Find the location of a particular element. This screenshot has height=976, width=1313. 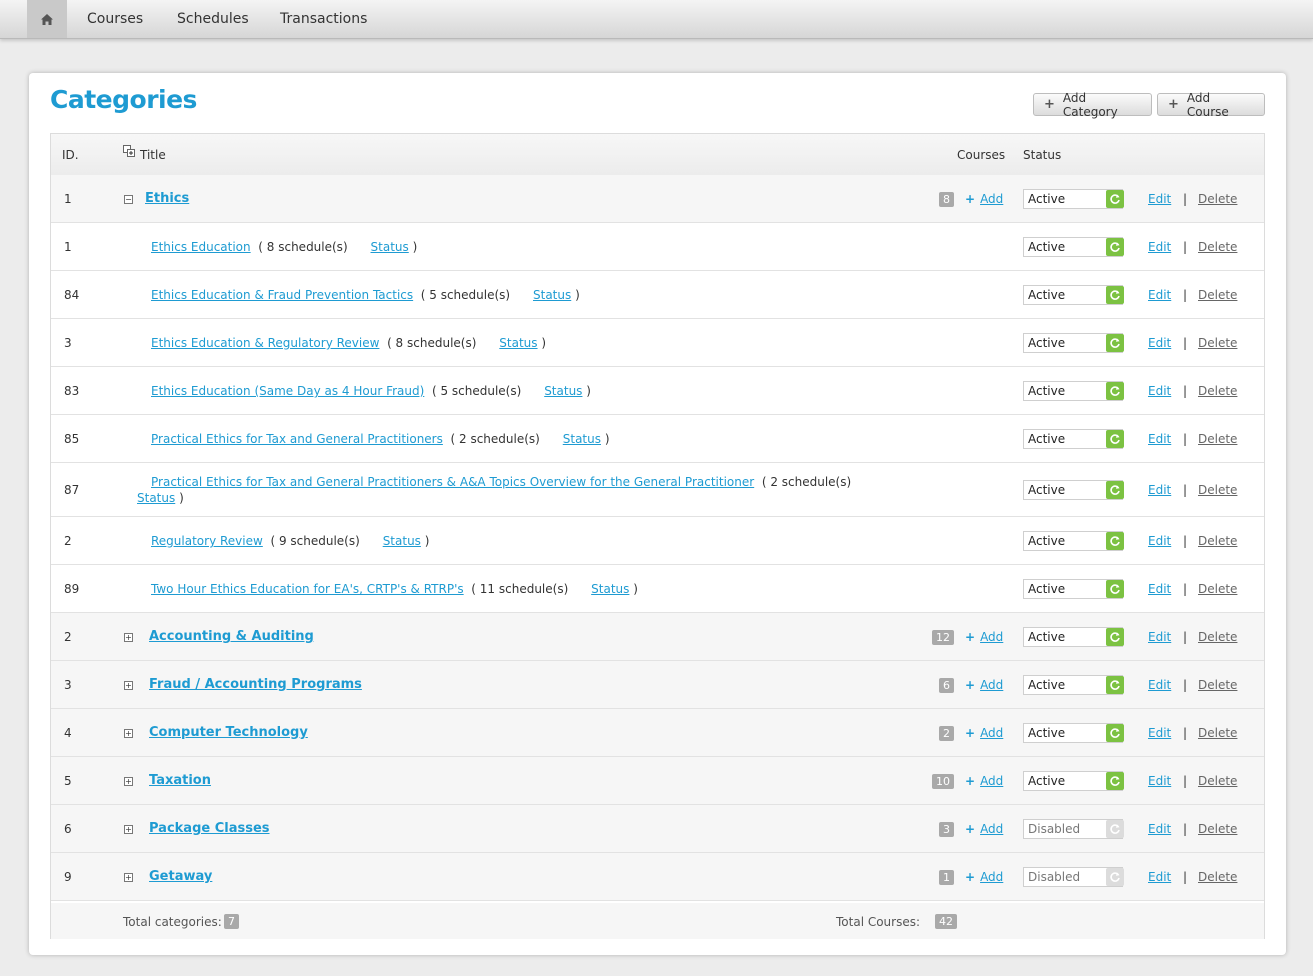

course-title-link: Ethics Education is located at coordinates (201, 247).